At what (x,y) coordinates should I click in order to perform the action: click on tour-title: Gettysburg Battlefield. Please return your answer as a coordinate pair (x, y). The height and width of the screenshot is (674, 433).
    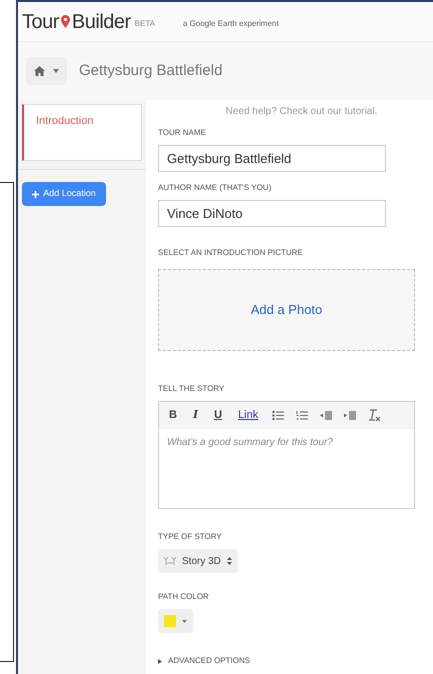
    Looking at the image, I should click on (150, 70).